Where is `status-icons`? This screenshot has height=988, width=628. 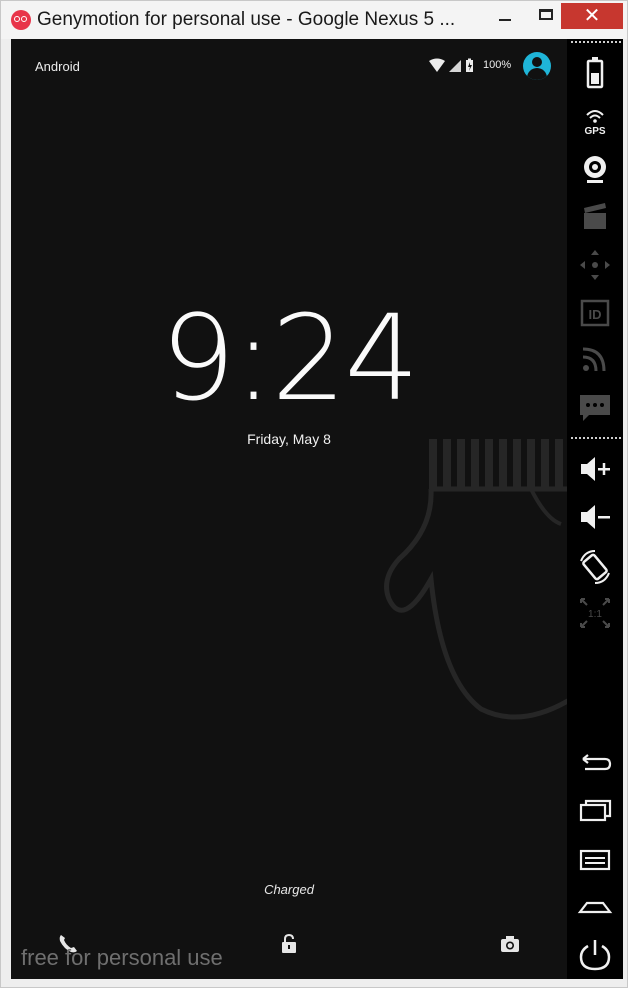
status-icons is located at coordinates (451, 65).